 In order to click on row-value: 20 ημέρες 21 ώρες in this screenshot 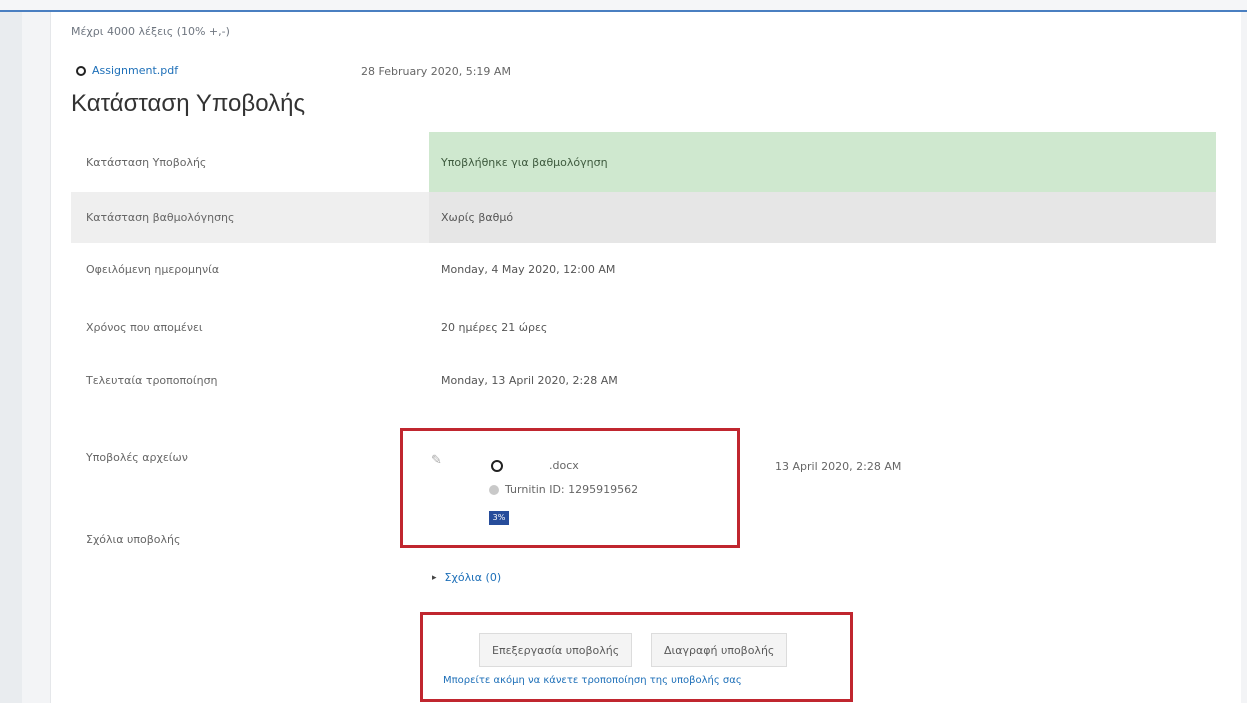, I will do `click(494, 327)`.